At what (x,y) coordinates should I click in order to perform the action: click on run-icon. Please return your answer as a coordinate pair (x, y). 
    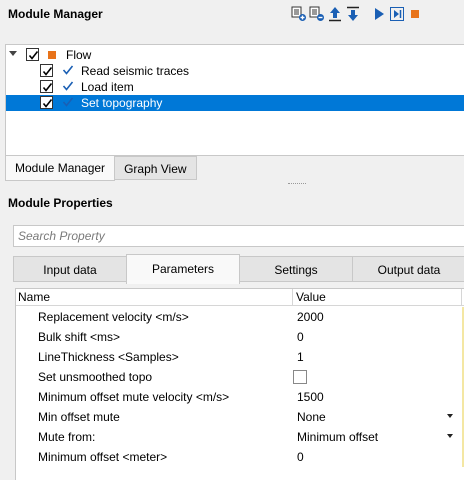
    Looking at the image, I should click on (378, 14).